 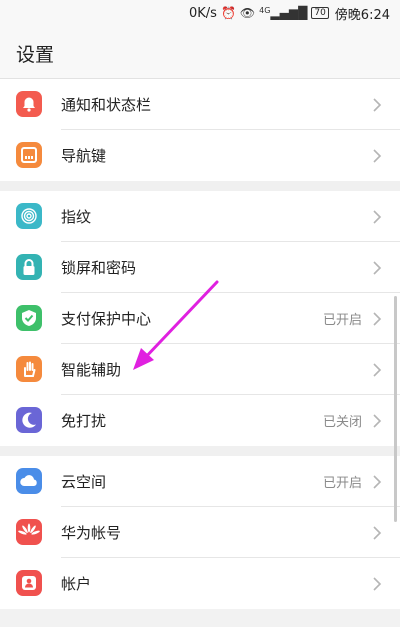 I want to click on clock: 傍晚6:24, so click(x=362, y=15).